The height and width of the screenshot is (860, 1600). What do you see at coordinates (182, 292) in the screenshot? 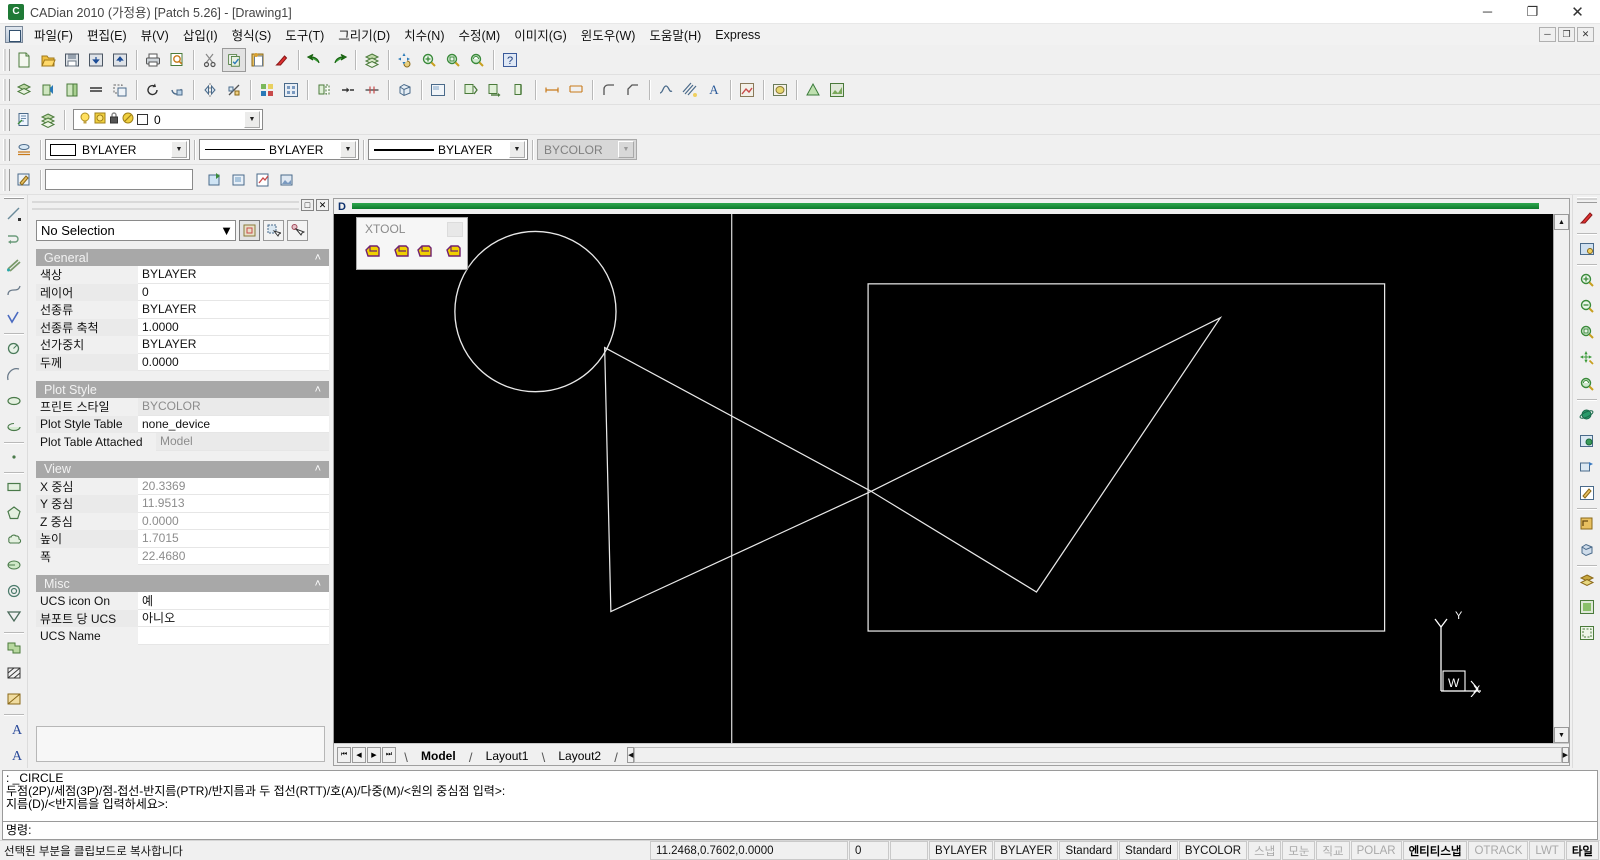
I see `property-row: 레이어 0` at bounding box center [182, 292].